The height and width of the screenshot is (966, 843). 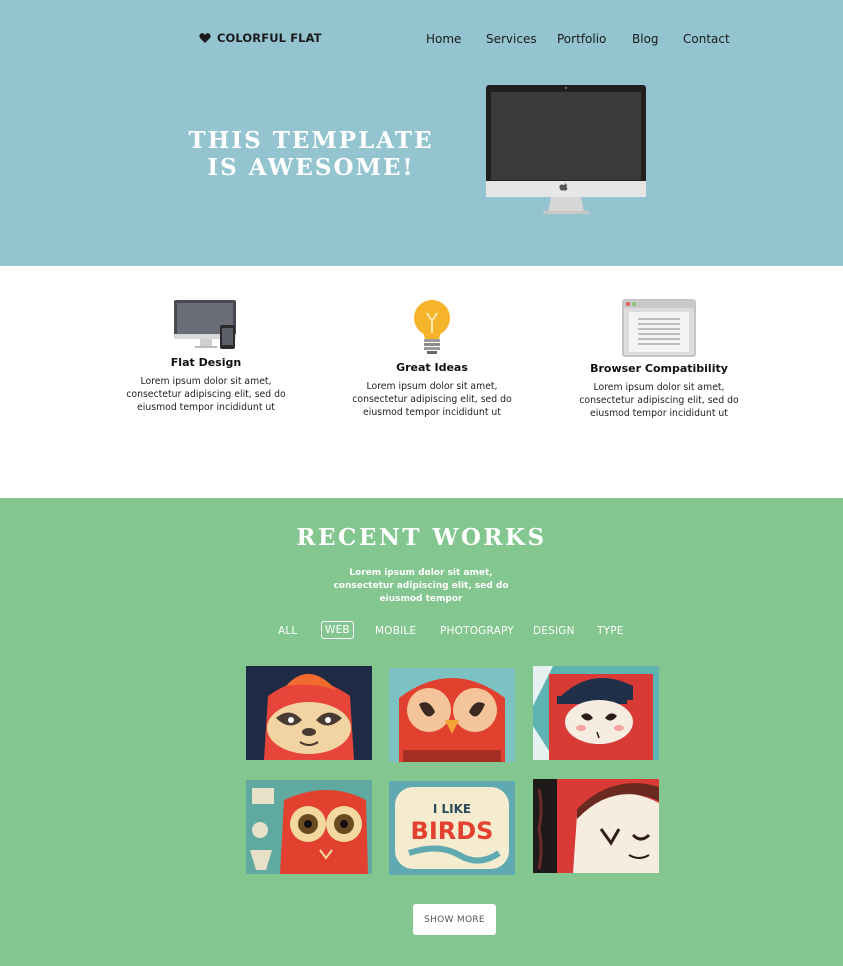 I want to click on feature-title: Flat Design, so click(x=206, y=362).